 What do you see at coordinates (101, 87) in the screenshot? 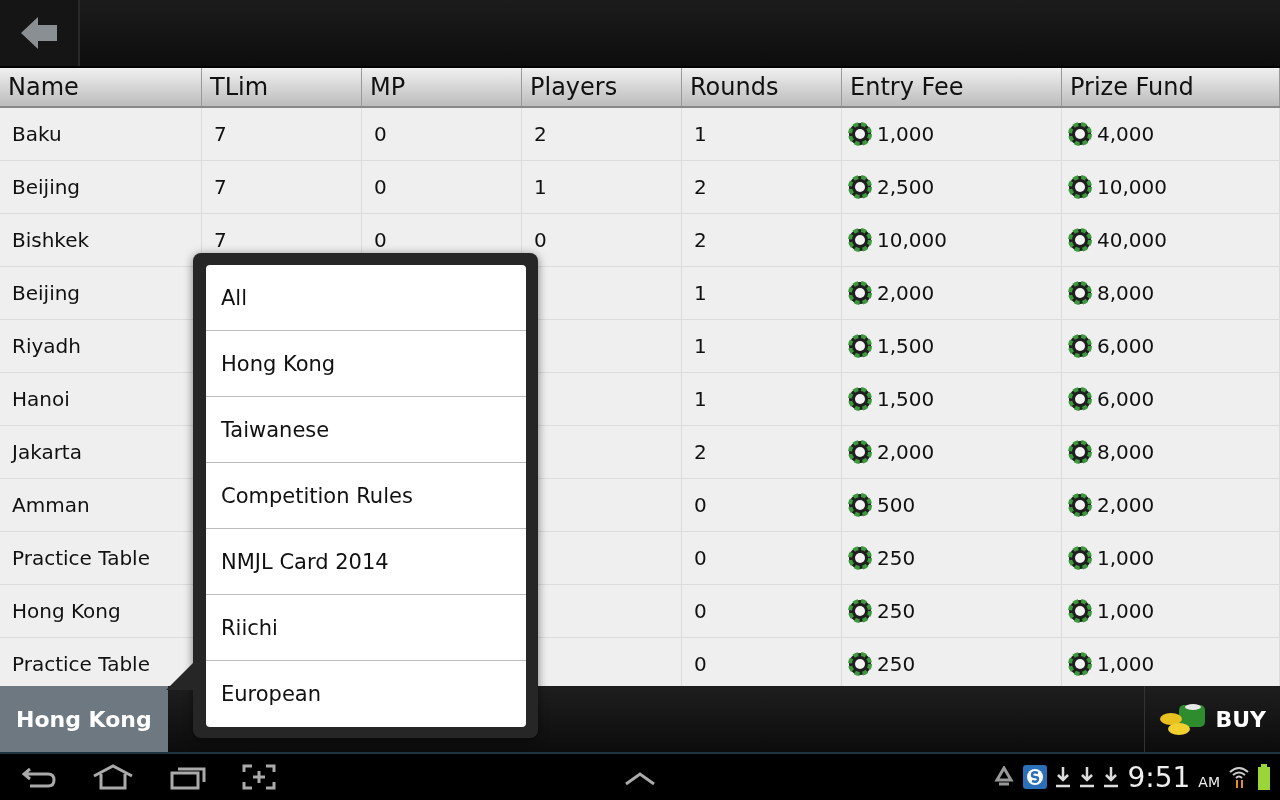
I see `column-header: Name` at bounding box center [101, 87].